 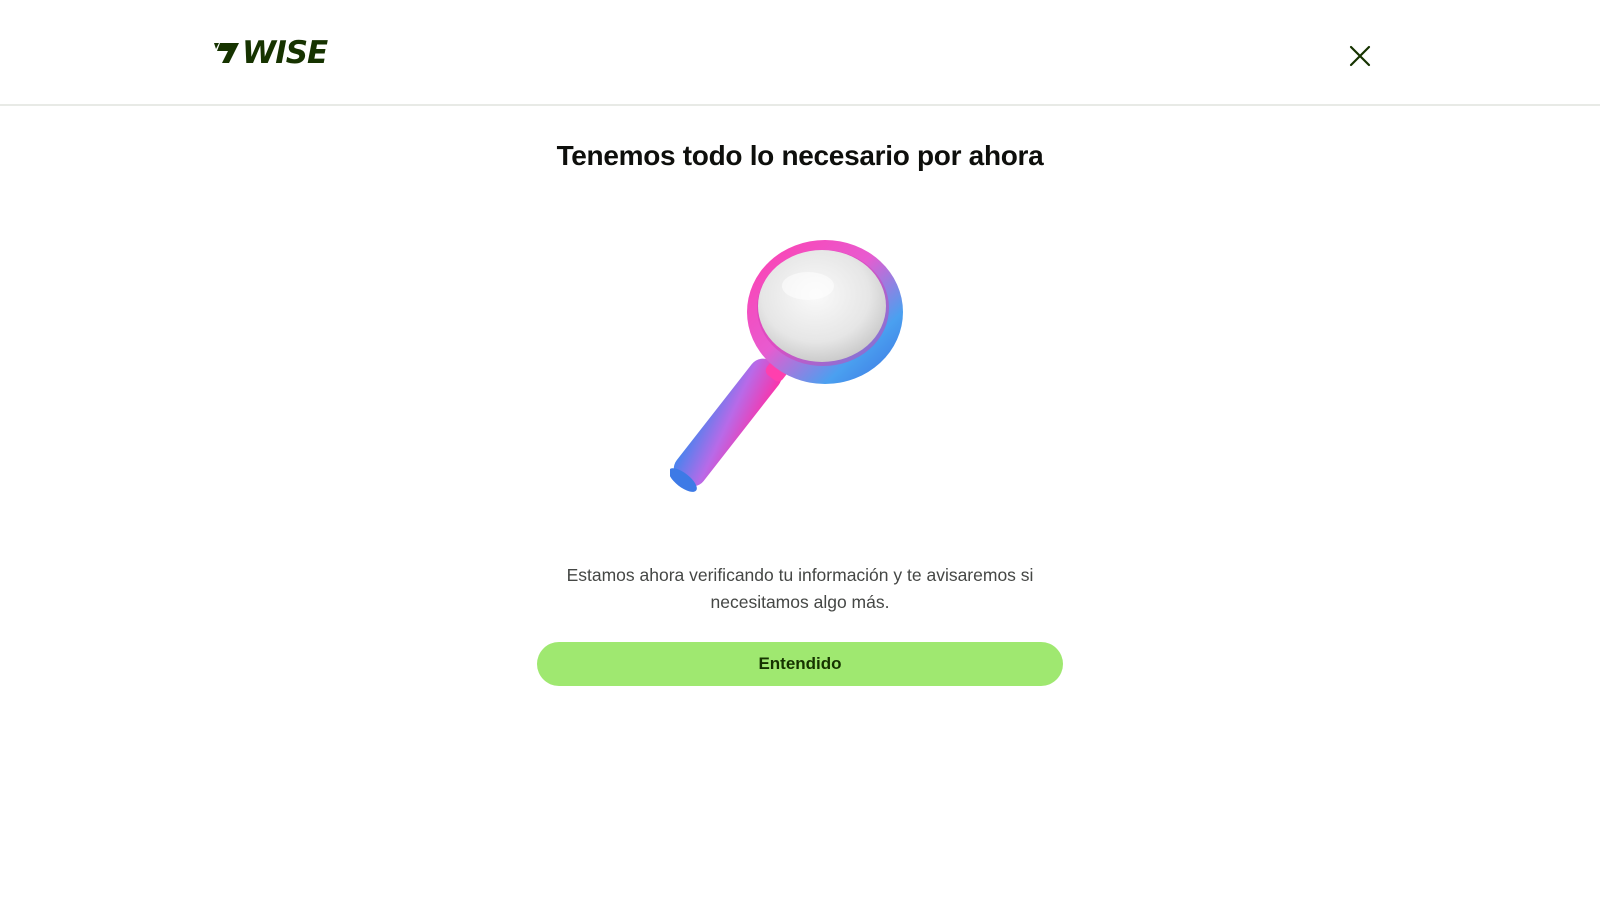 What do you see at coordinates (226, 53) in the screenshot?
I see `wise-flag-icon` at bounding box center [226, 53].